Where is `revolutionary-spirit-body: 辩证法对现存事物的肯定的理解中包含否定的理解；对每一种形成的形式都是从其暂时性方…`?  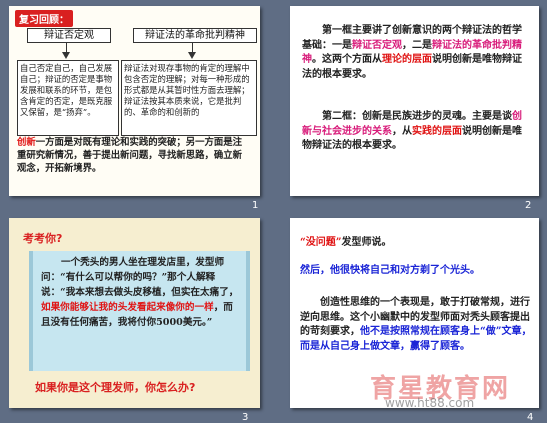
revolutionary-spirit-body: 辩证法对现存事物的肯定的理解中包含否定的理解；对每一种形成的形式都是从其暂时性方… is located at coordinates (189, 98).